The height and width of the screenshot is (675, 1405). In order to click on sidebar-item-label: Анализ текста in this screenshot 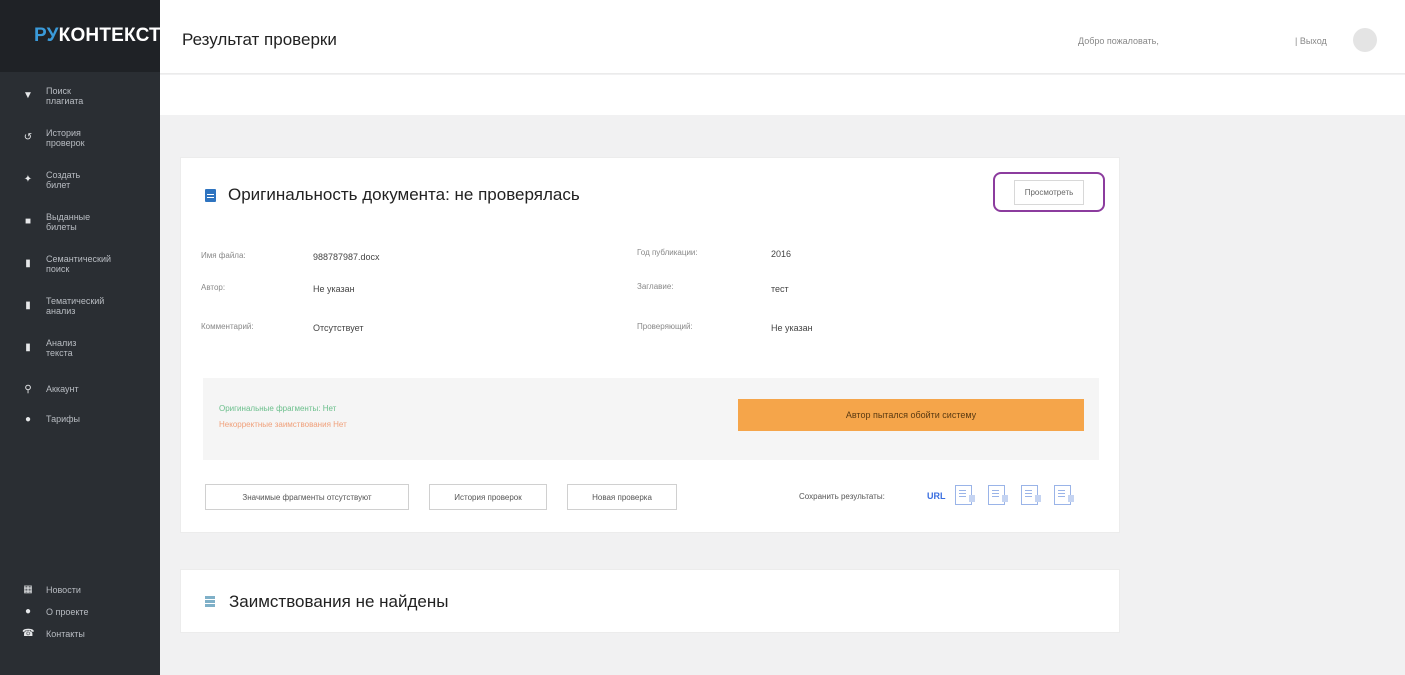, I will do `click(61, 348)`.